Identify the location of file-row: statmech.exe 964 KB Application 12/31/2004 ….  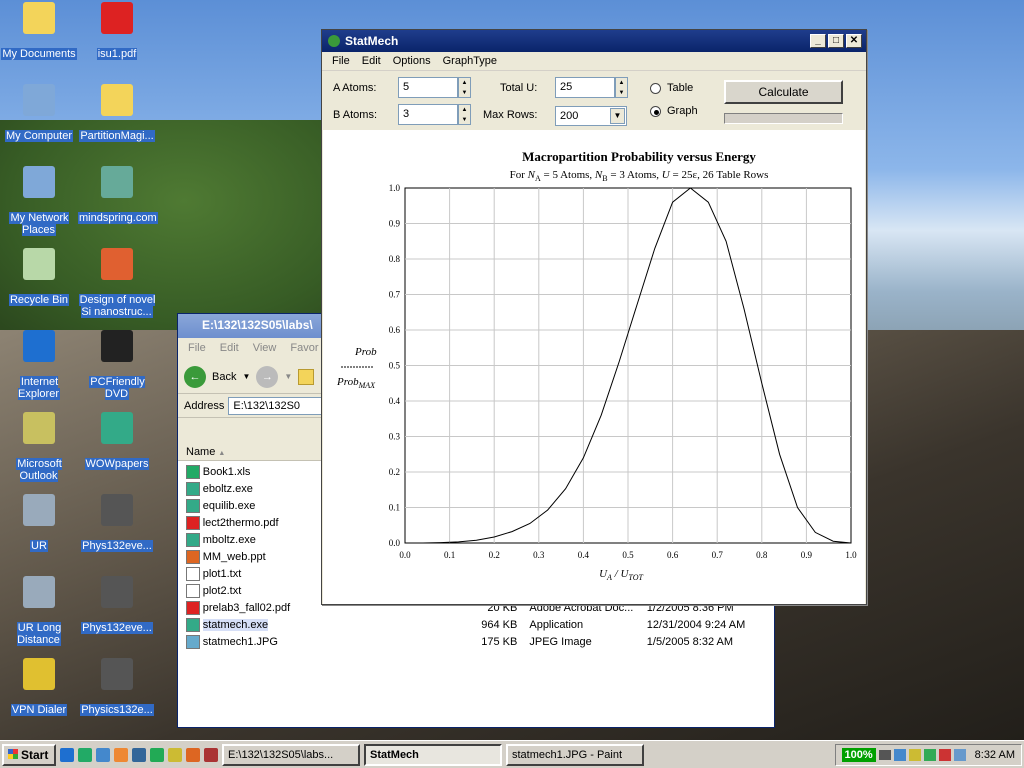
(480, 624).